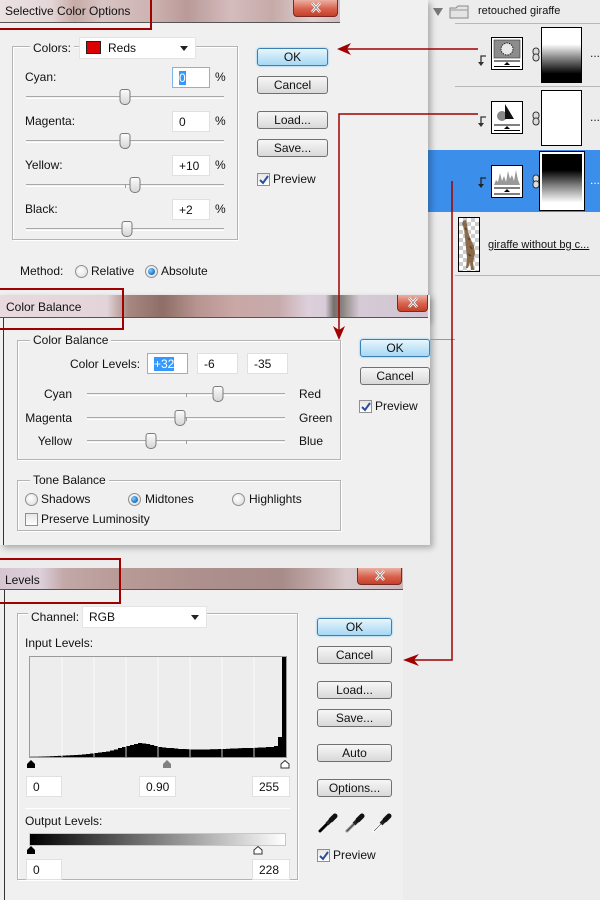 The width and height of the screenshot is (600, 900). What do you see at coordinates (31, 519) in the screenshot?
I see `preserve-luminosity-checkbox` at bounding box center [31, 519].